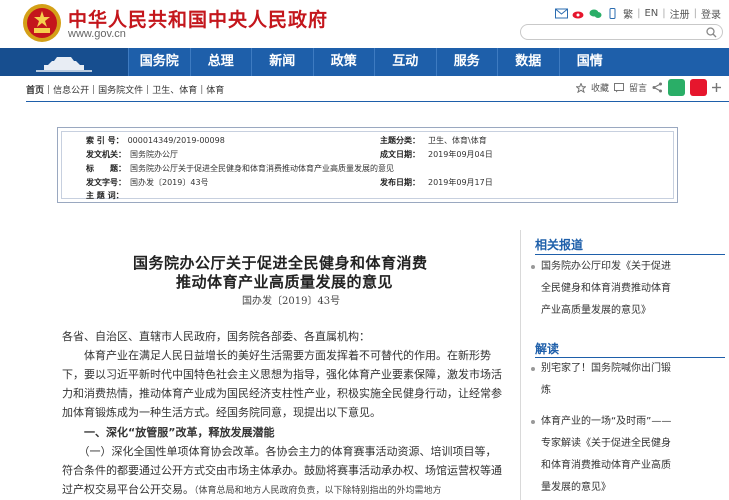  Describe the element at coordinates (105, 140) in the screenshot. I see `info-label: 索 引 号：` at that location.